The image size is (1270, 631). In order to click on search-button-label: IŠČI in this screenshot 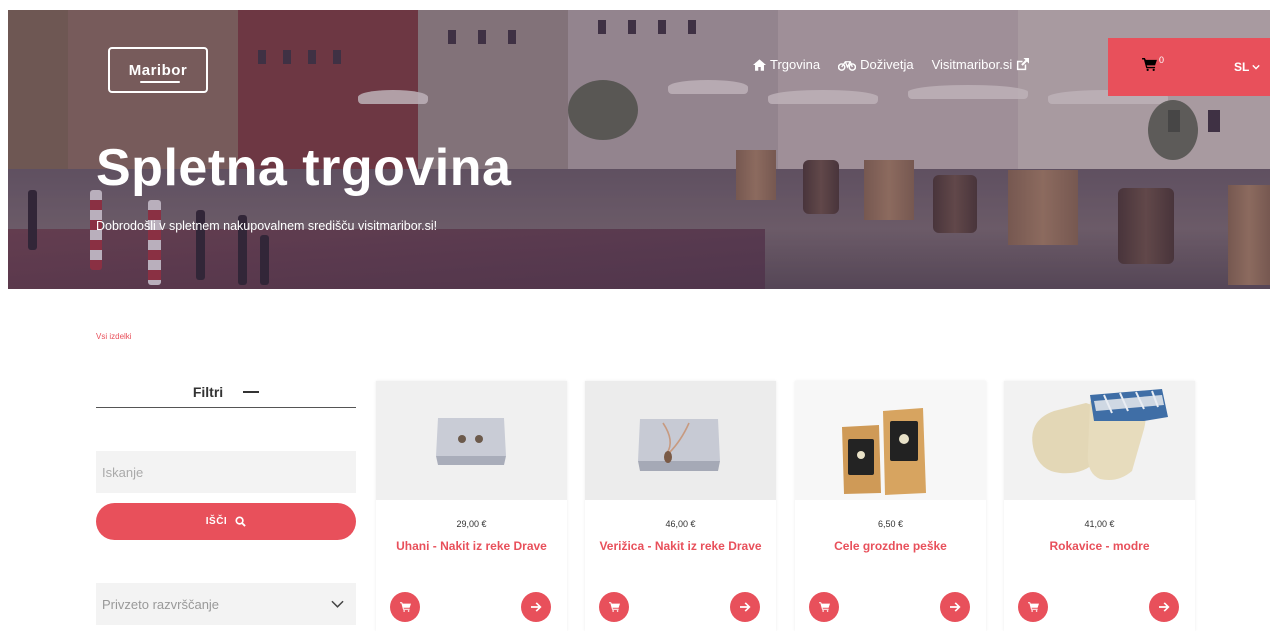, I will do `click(216, 521)`.